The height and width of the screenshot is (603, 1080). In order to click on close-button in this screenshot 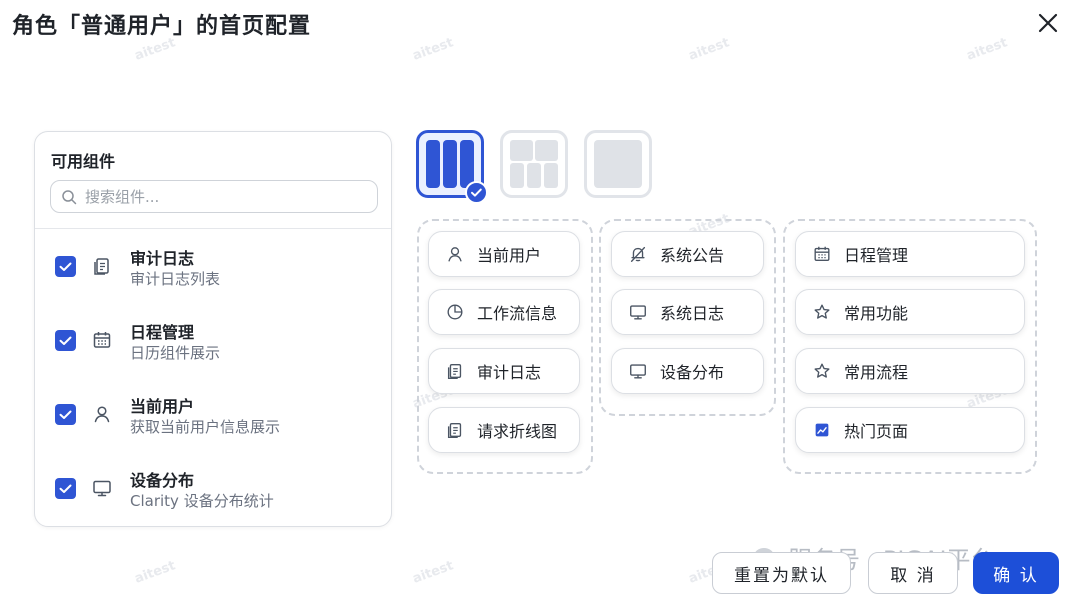, I will do `click(1048, 23)`.